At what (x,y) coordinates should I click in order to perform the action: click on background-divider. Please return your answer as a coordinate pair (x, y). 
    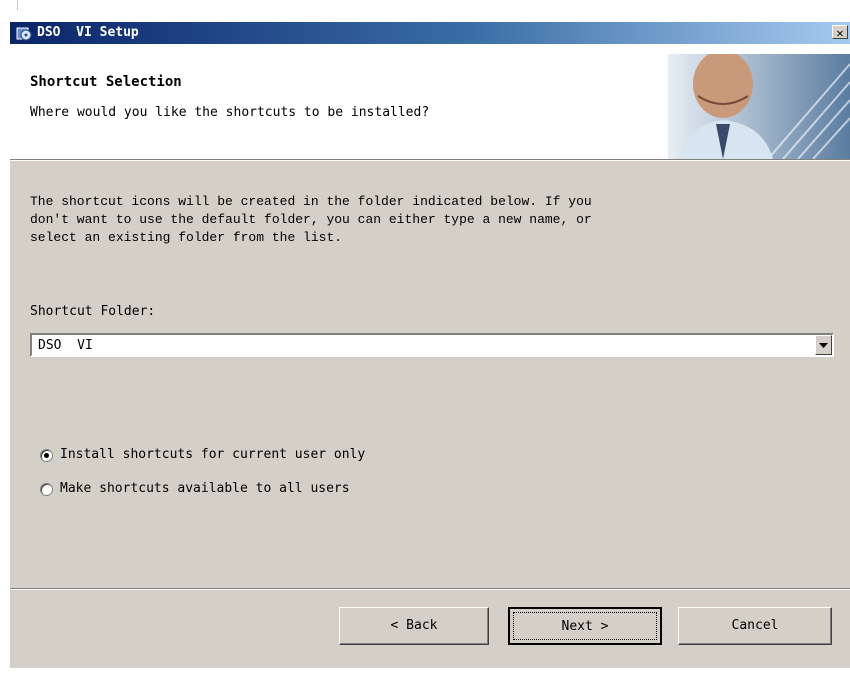
    Looking at the image, I should click on (17, 5).